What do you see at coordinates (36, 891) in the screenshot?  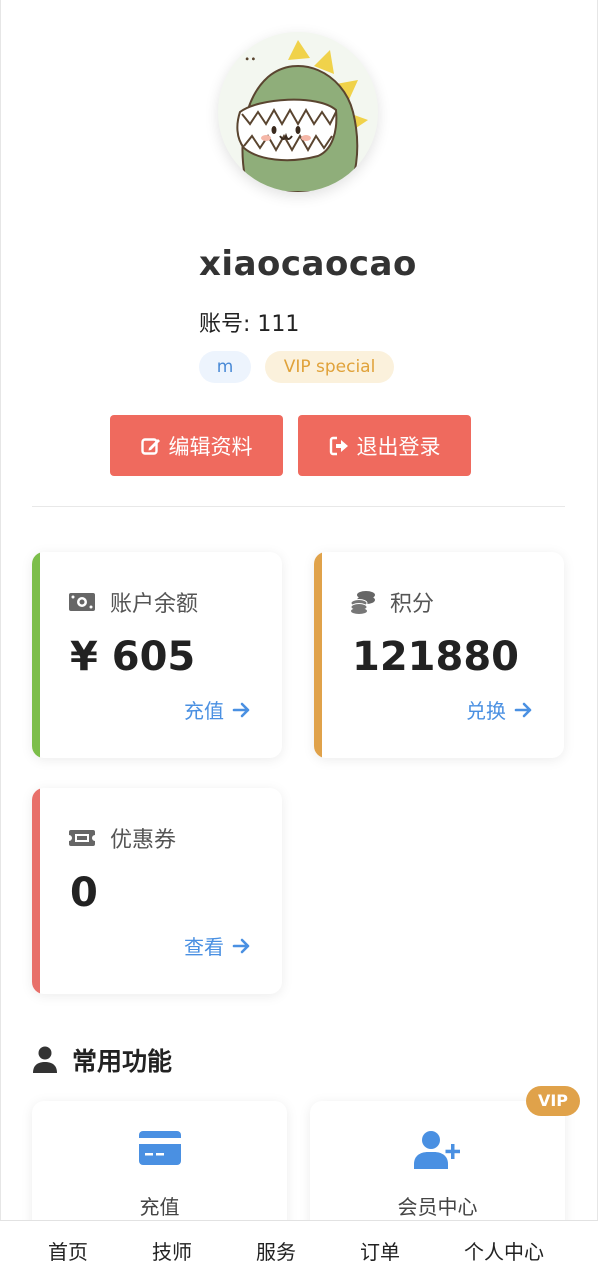 I see `coupon-accent-bar` at bounding box center [36, 891].